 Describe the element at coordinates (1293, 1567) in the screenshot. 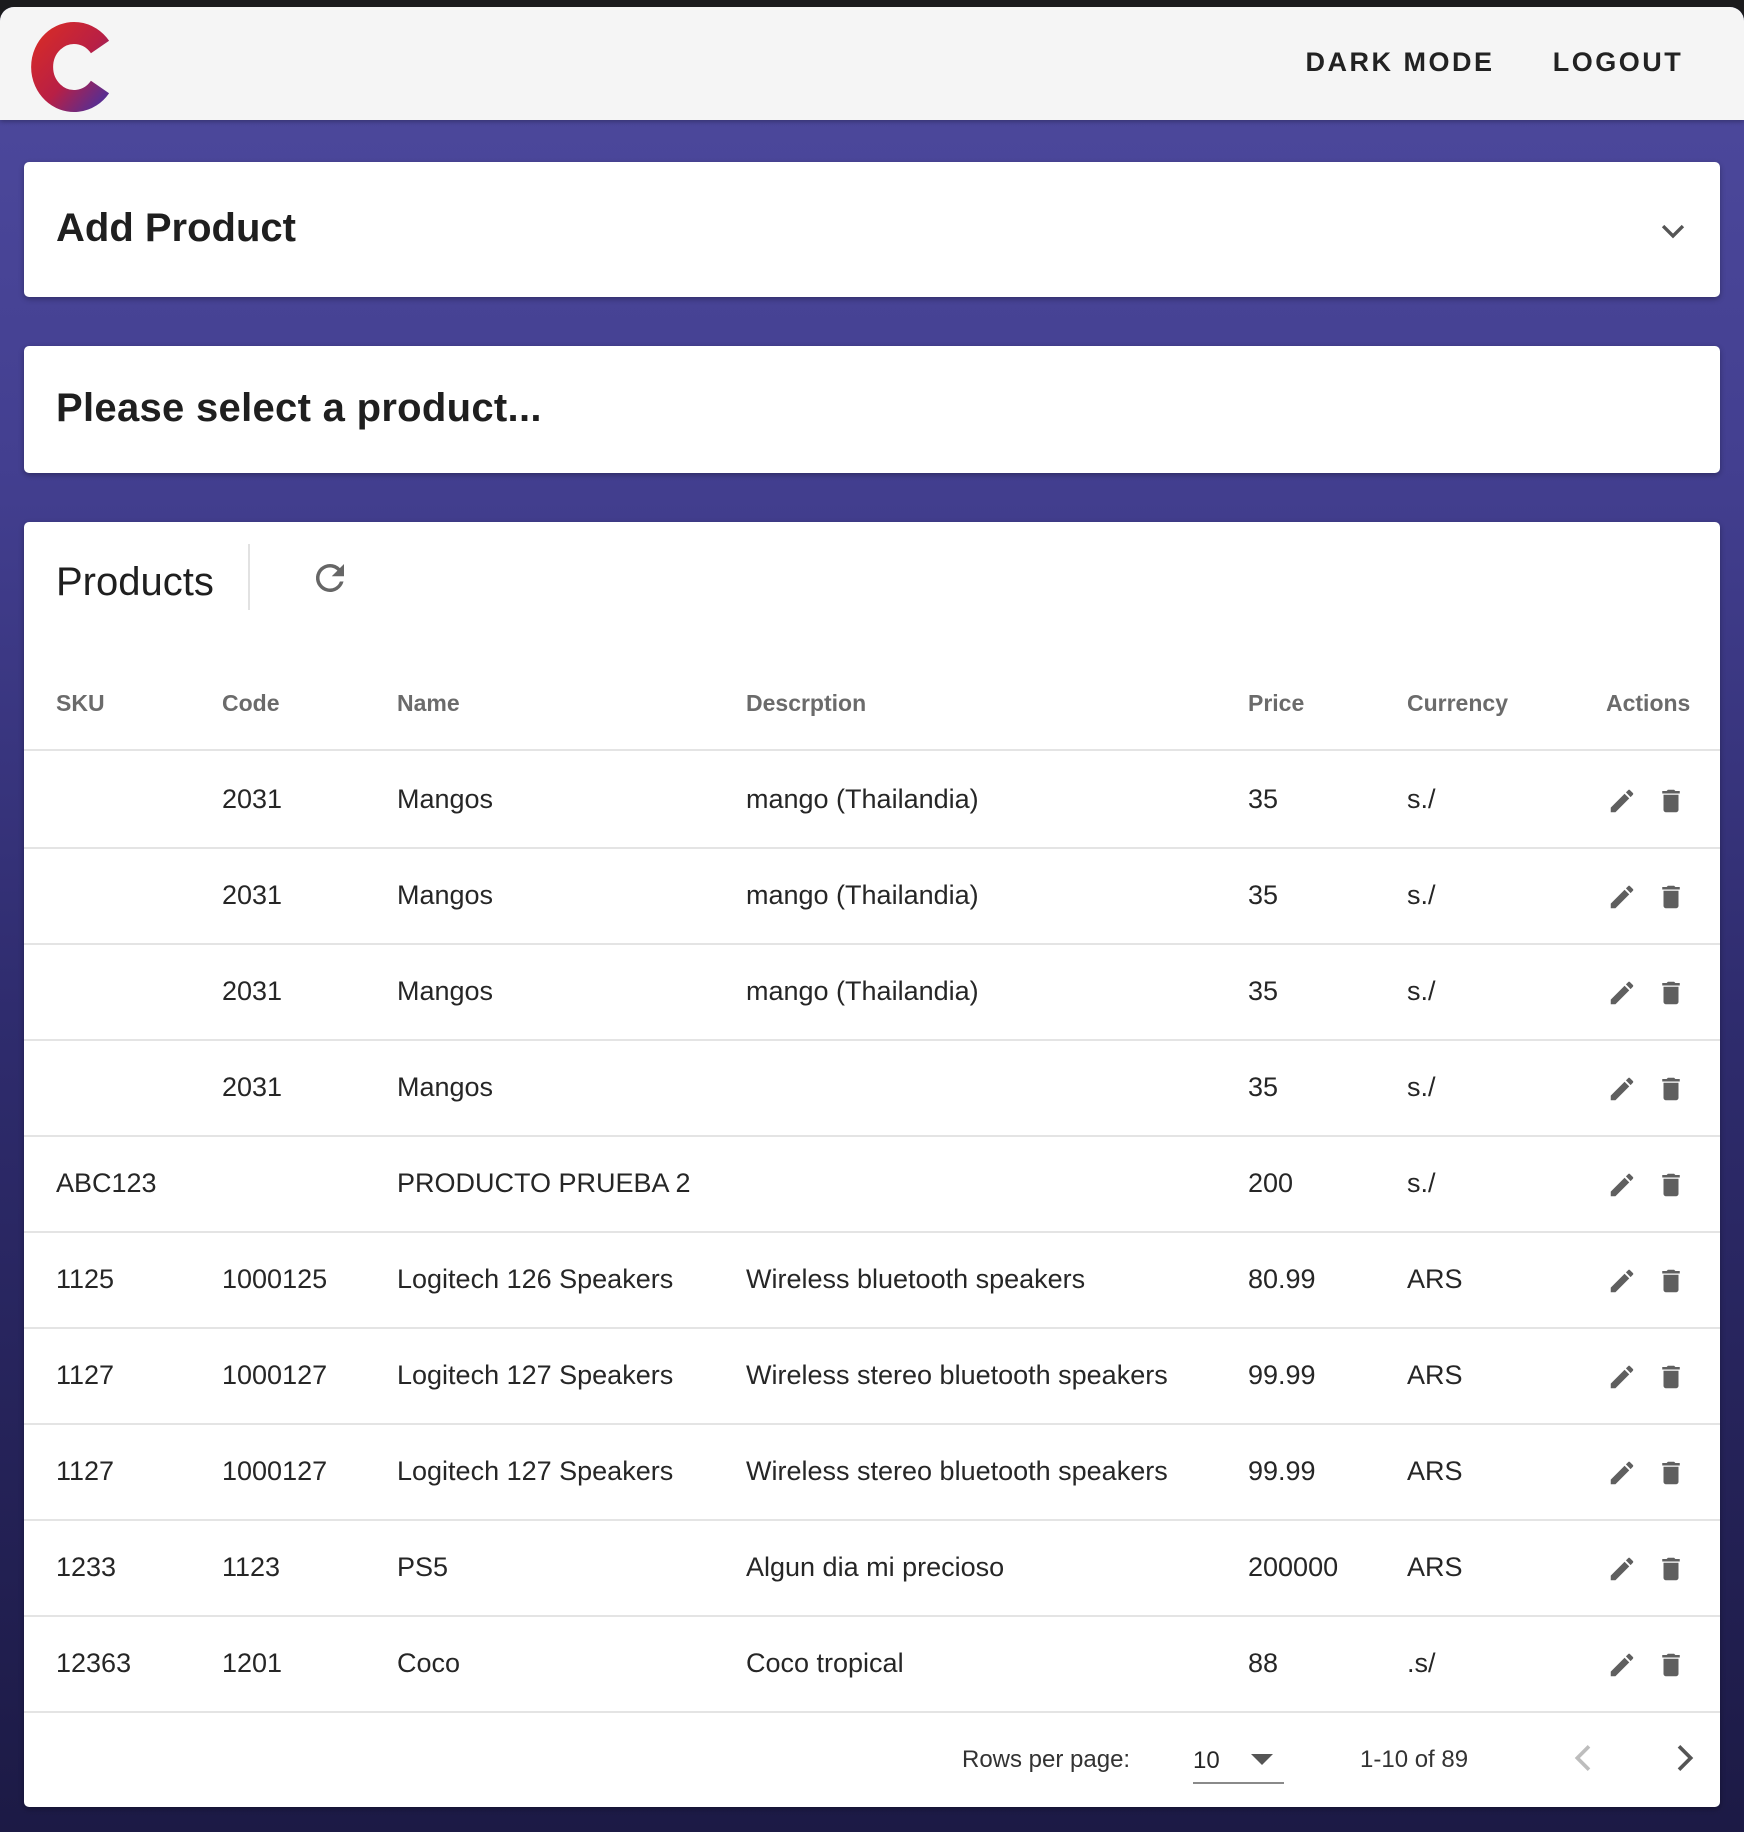

I see `cell-price: 200000` at that location.